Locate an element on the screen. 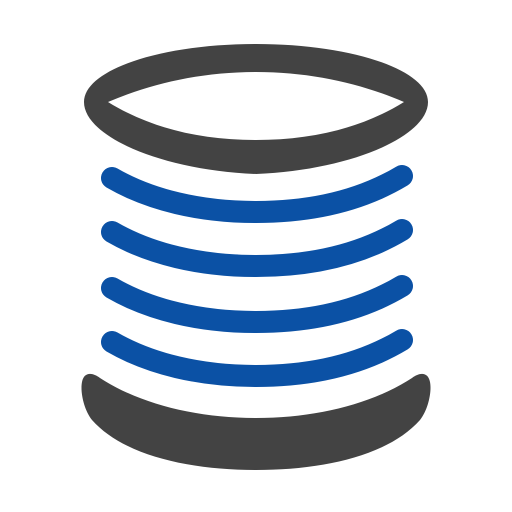 The image size is (512, 512). stripe-2-shape is located at coordinates (257, 248).